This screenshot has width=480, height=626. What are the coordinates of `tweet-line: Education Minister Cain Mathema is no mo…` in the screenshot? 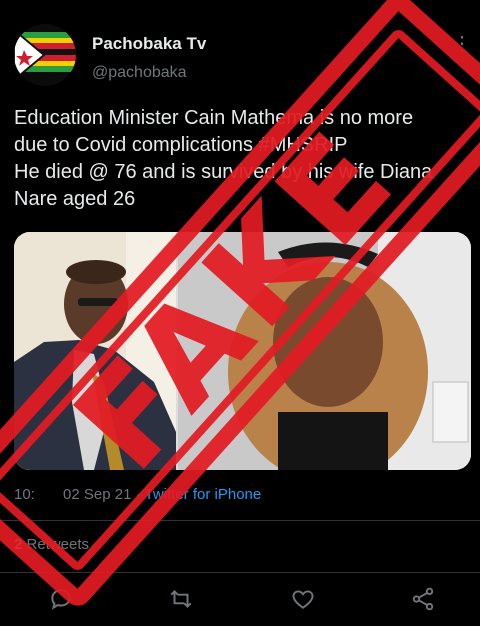 It's located at (214, 118).